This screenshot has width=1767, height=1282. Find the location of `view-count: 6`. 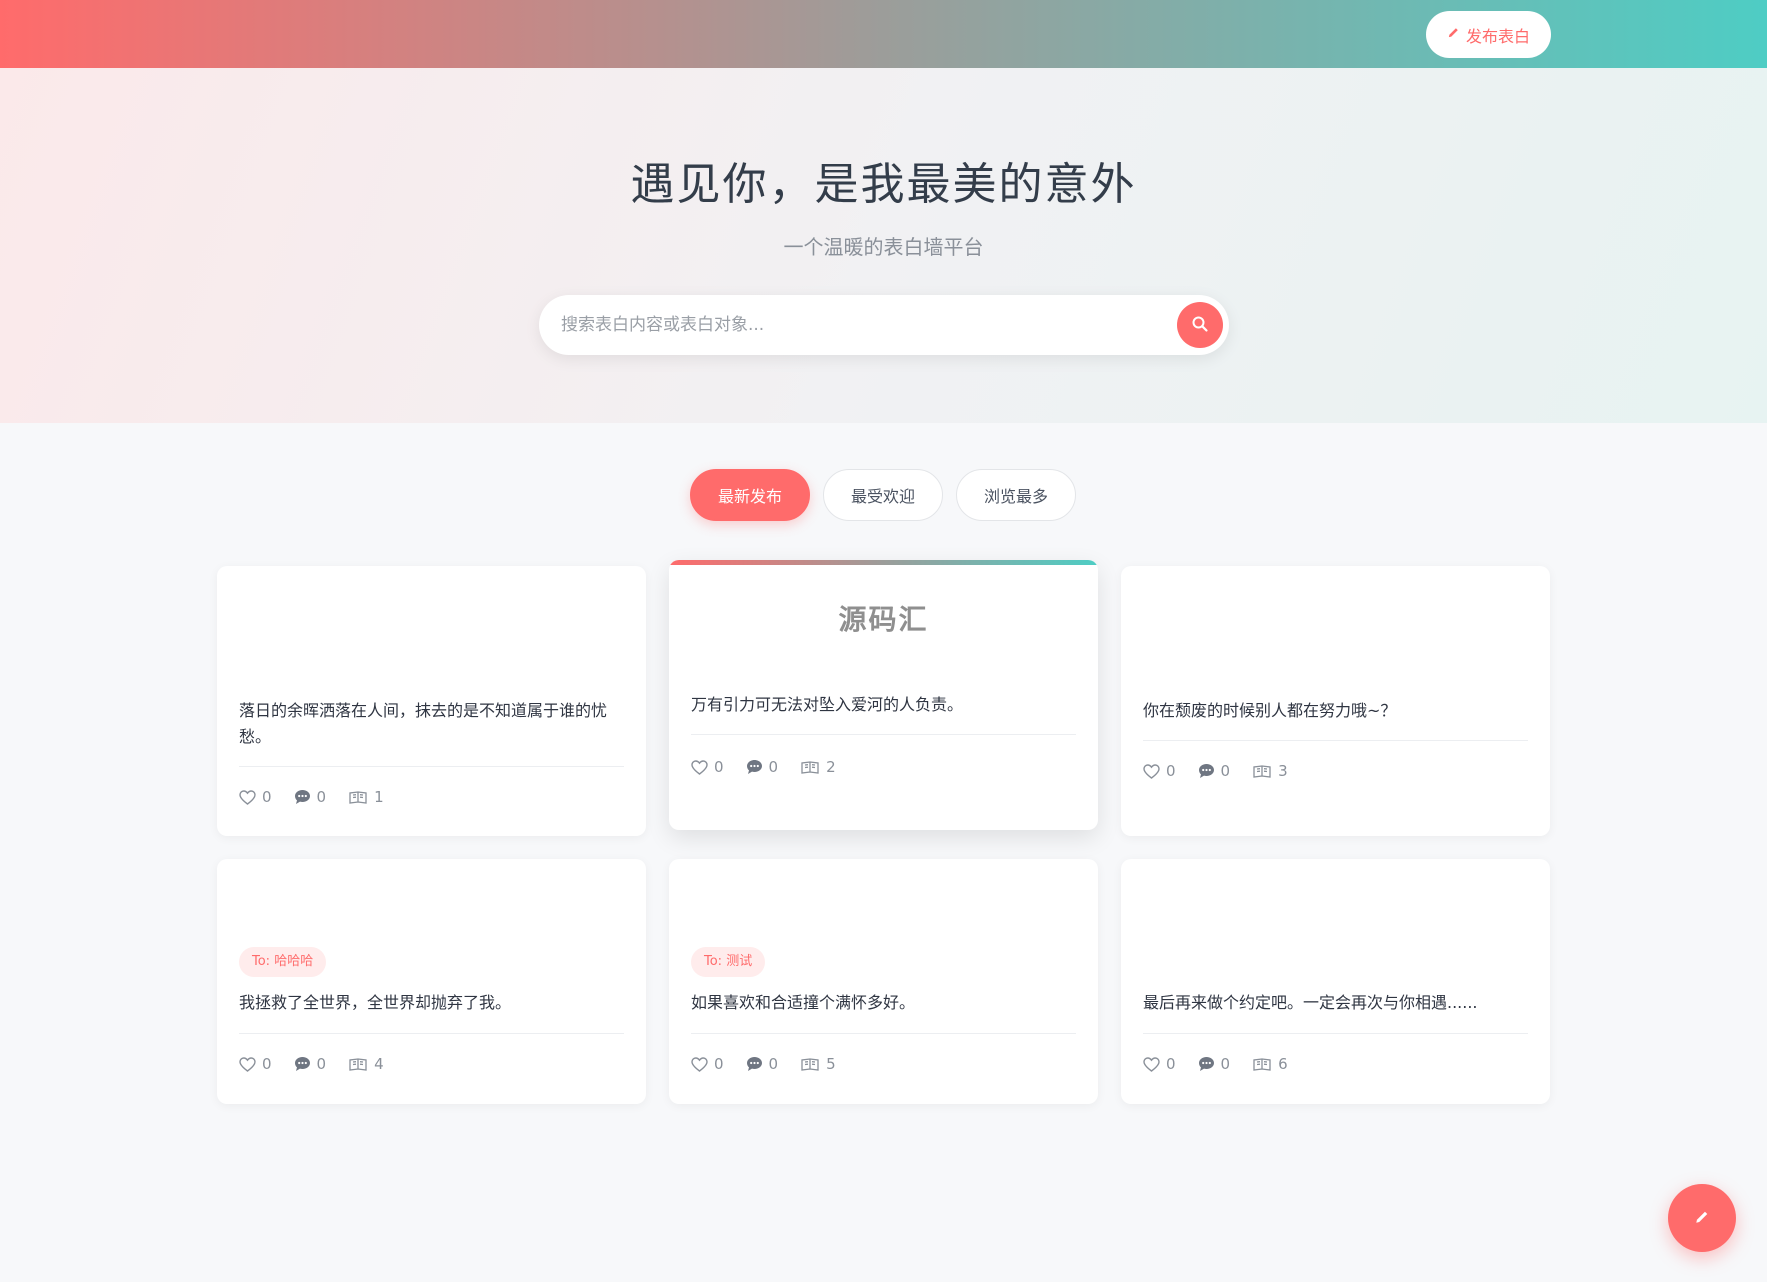

view-count: 6 is located at coordinates (1283, 1064).